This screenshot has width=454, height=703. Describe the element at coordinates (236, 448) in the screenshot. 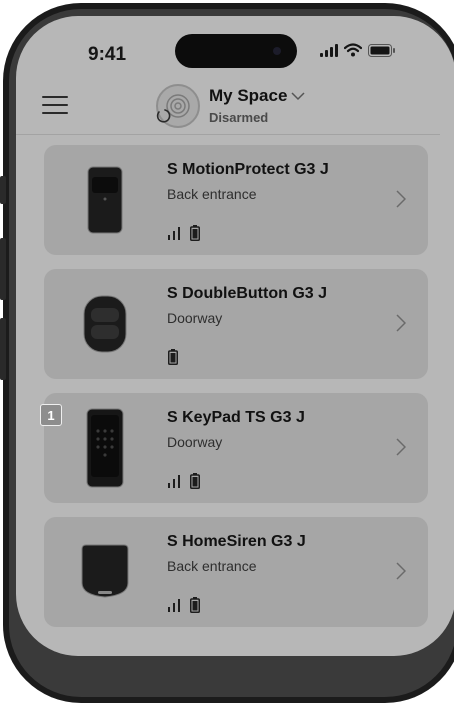

I see `device-card: S KeyPad TS G3 J Doorway` at that location.